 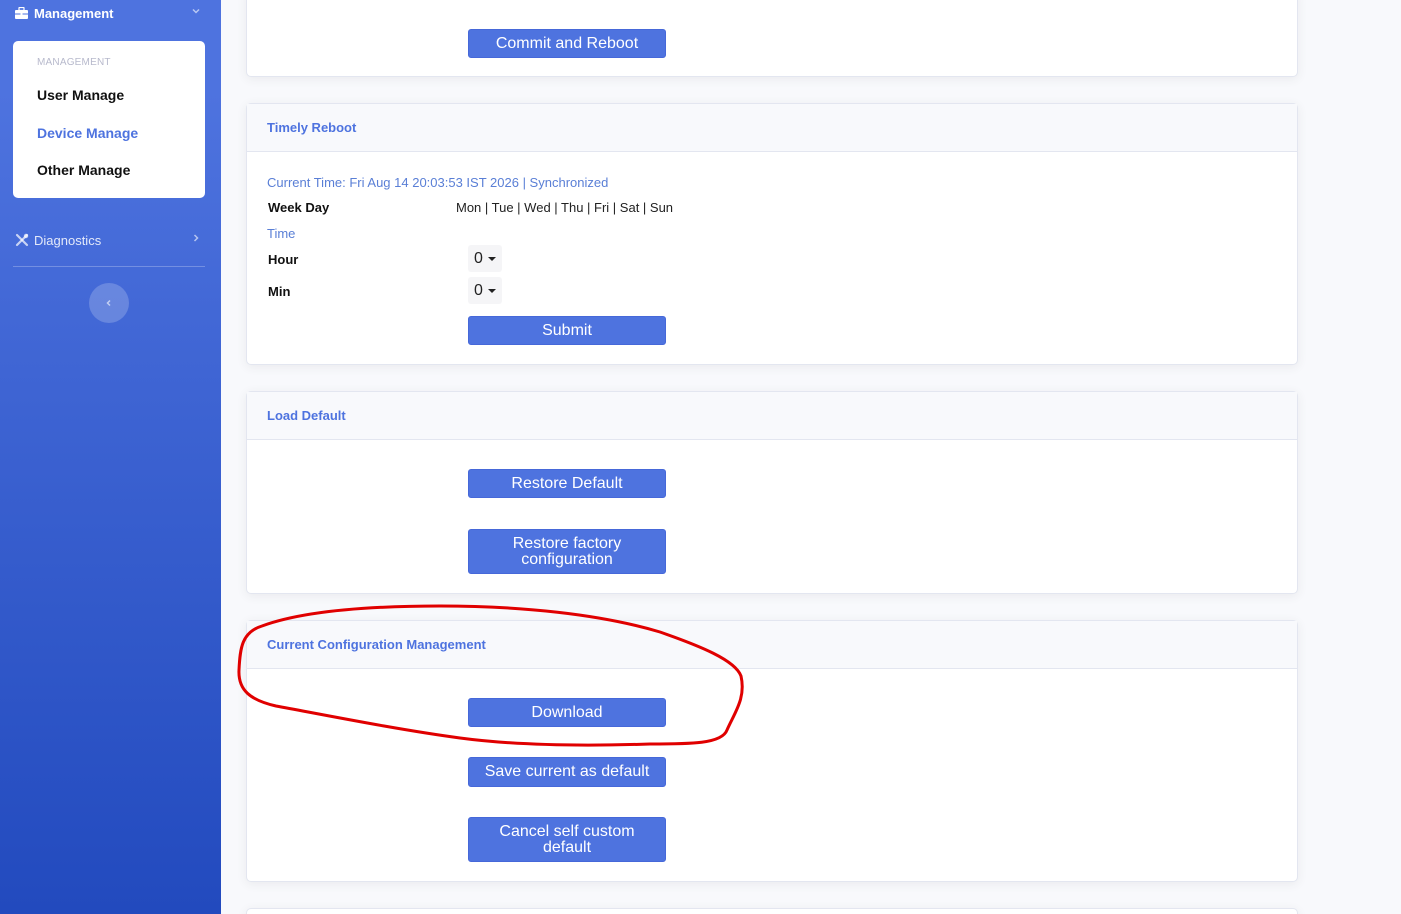 What do you see at coordinates (80, 95) in the screenshot?
I see `sidebar-item-user-manage: User Manage` at bounding box center [80, 95].